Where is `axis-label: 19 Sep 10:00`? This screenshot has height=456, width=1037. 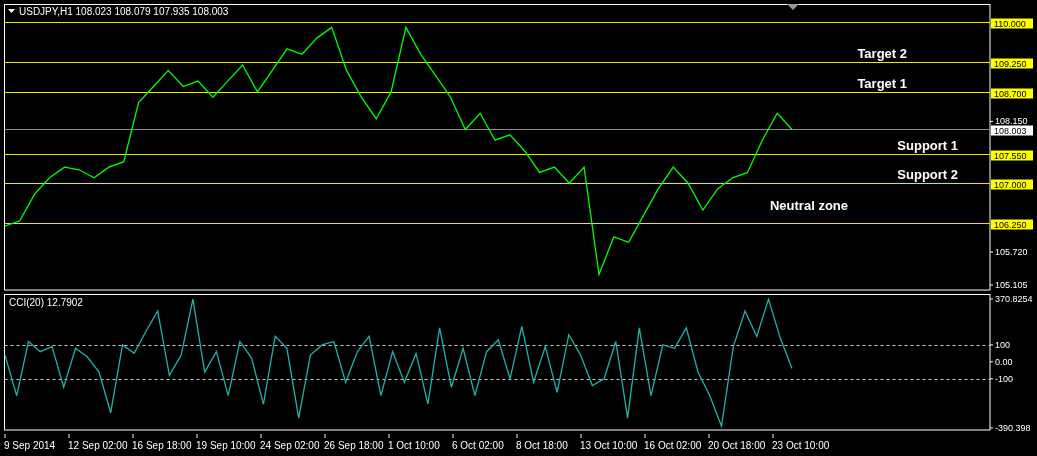 axis-label: 19 Sep 10:00 is located at coordinates (226, 445).